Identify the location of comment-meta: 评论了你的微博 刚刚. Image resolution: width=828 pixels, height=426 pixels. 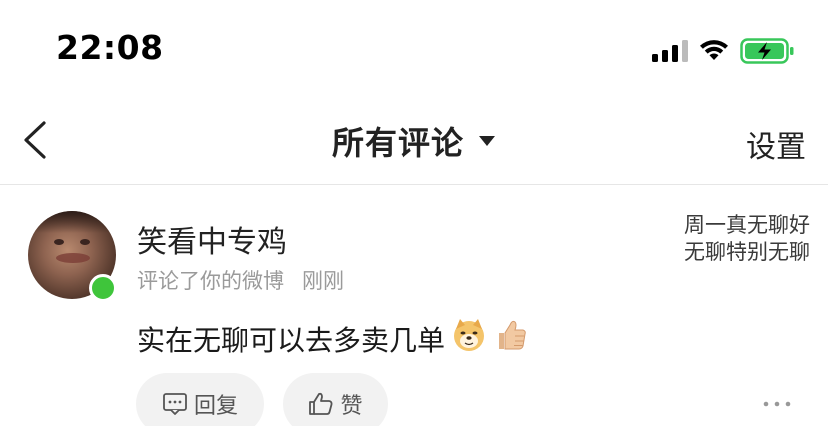
(240, 280).